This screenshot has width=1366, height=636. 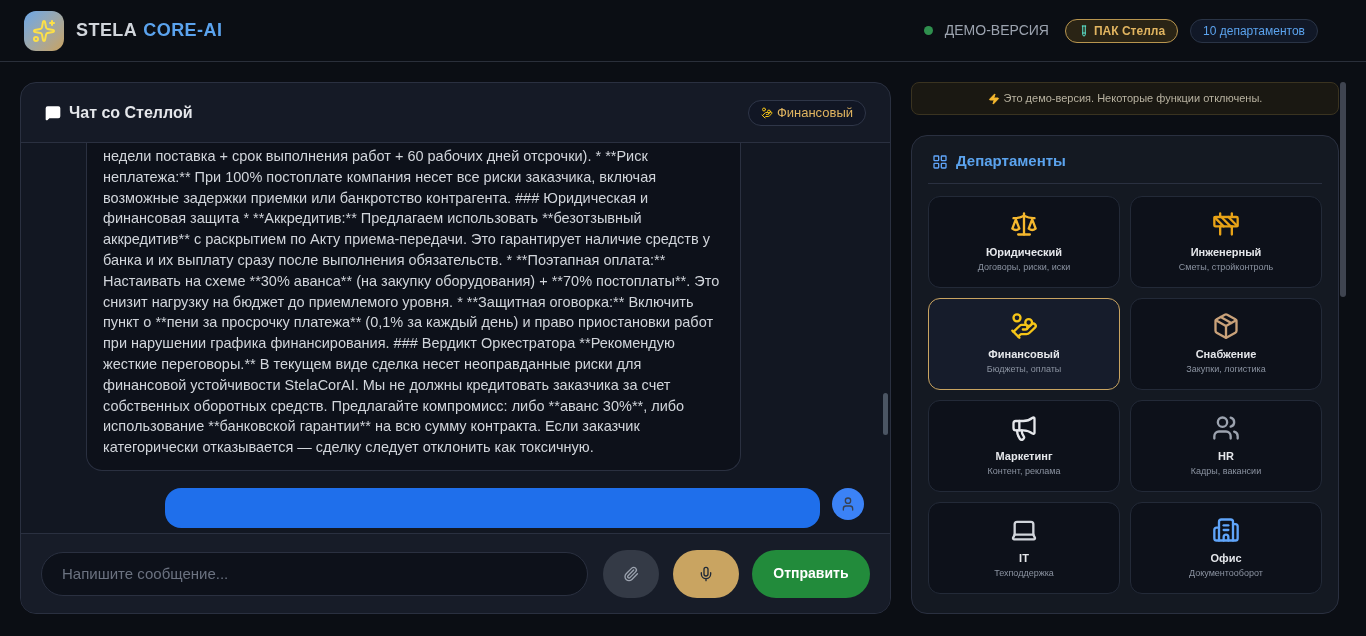 What do you see at coordinates (1226, 471) in the screenshot?
I see `department-description: Кадры, вакансии` at bounding box center [1226, 471].